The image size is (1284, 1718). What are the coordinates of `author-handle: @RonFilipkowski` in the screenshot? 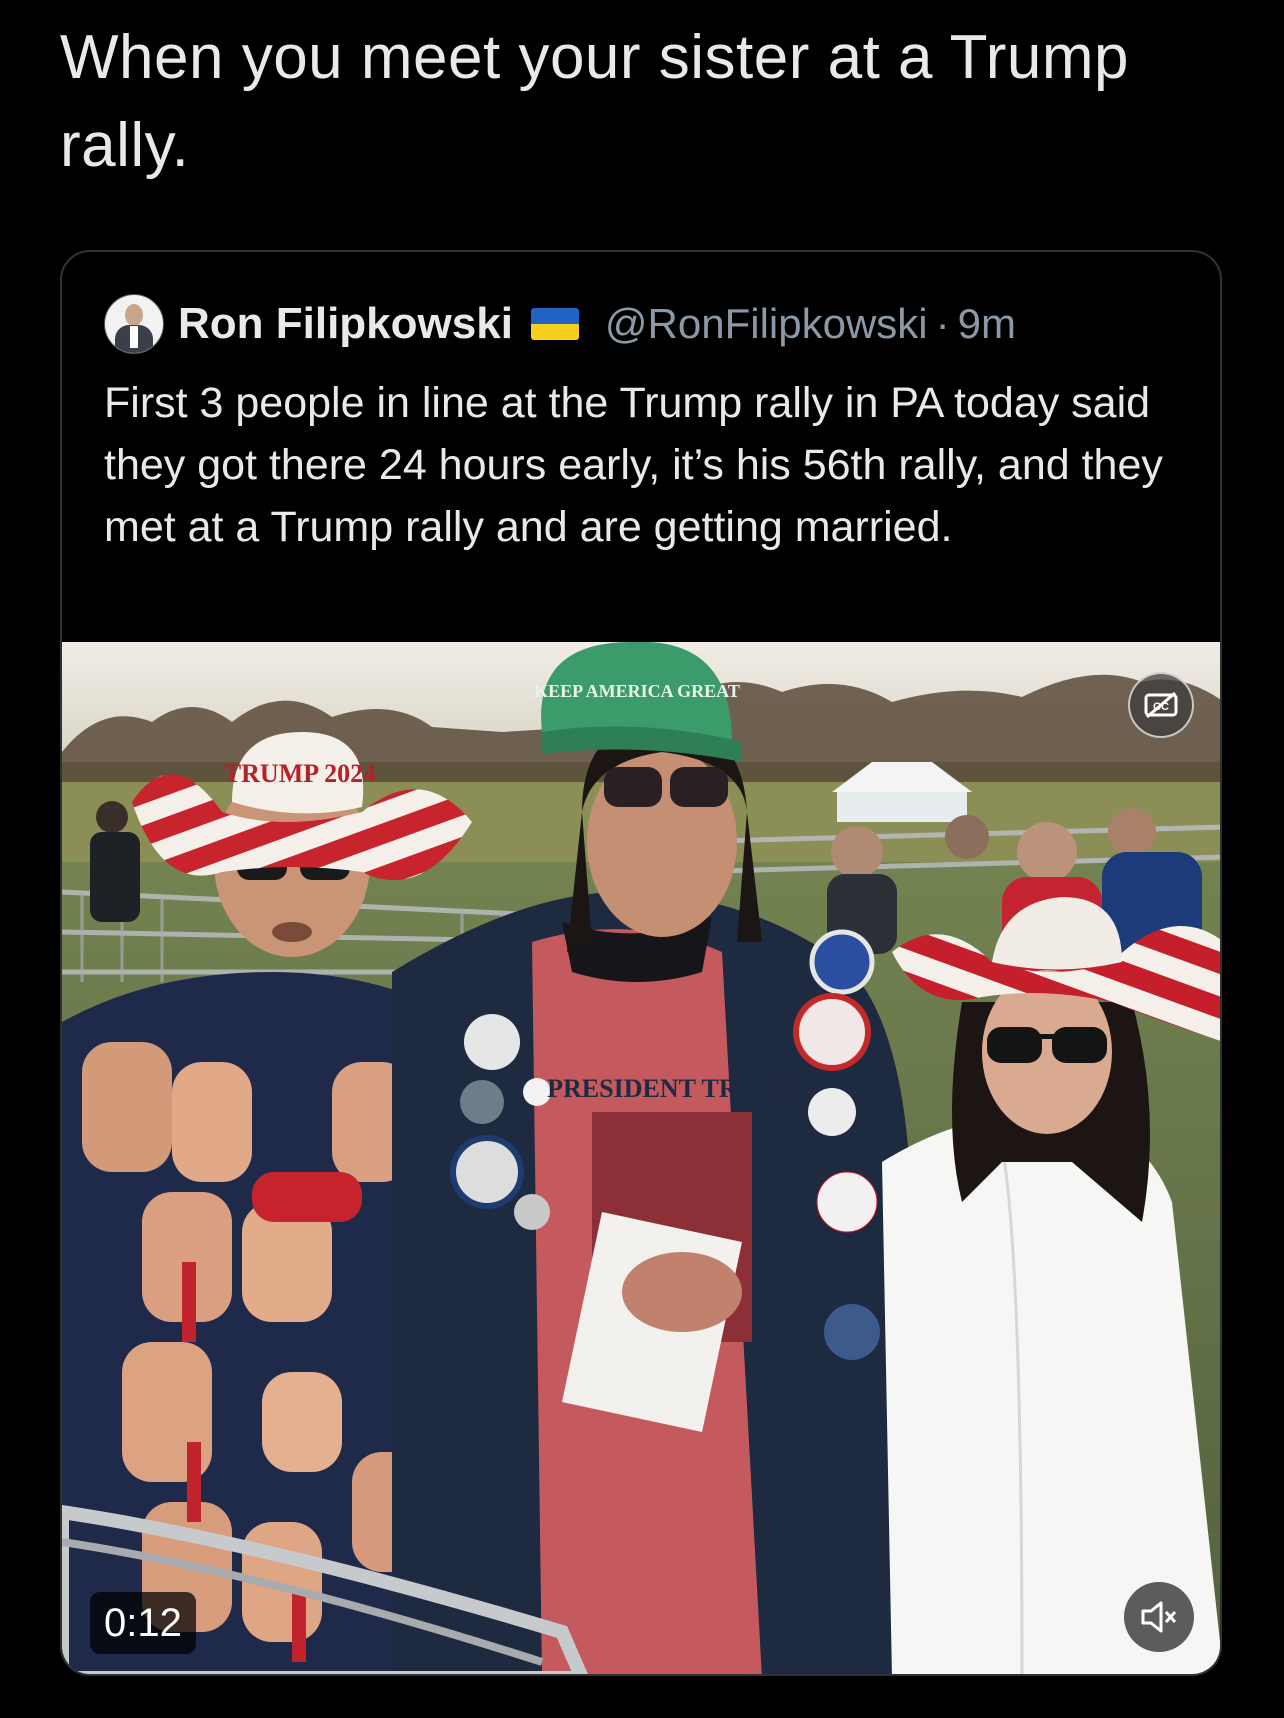 It's located at (766, 324).